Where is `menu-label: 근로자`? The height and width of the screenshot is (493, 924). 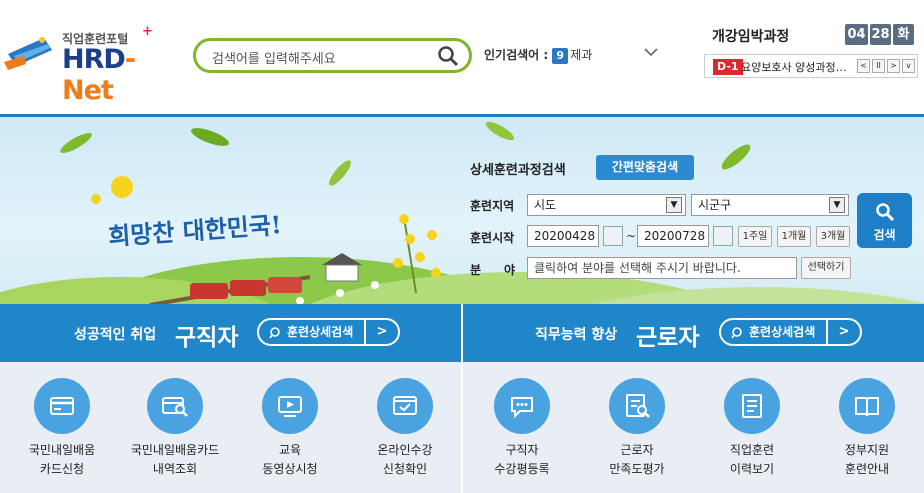 menu-label: 근로자 is located at coordinates (637, 450).